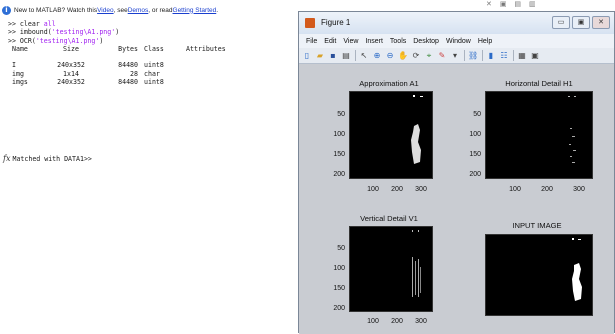  Describe the element at coordinates (518, 4) in the screenshot. I see `background-layout-icon: ▤` at that location.